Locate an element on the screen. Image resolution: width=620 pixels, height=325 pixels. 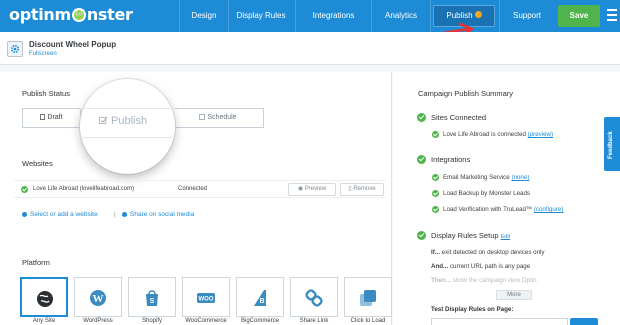
tab-schedule: Schedule is located at coordinates (218, 118).